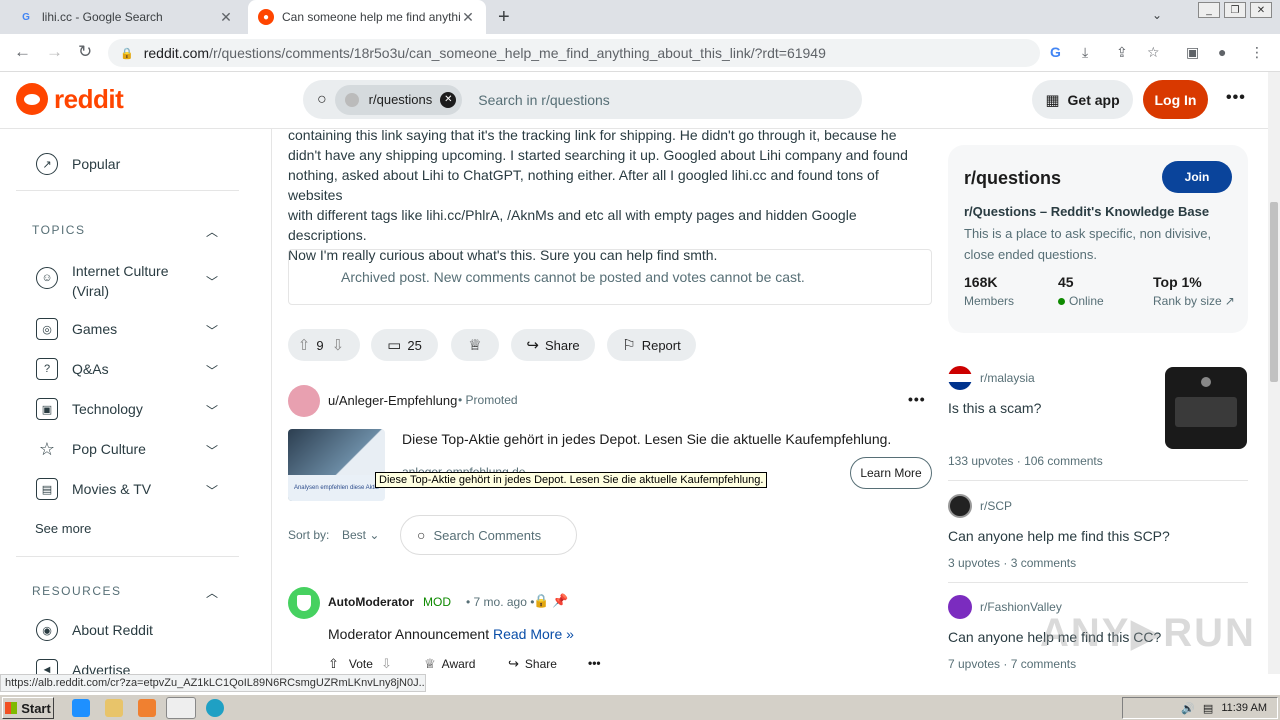  What do you see at coordinates (367, 17) in the screenshot?
I see `tab-reddit: ● Can someone help me find anything ✕` at bounding box center [367, 17].